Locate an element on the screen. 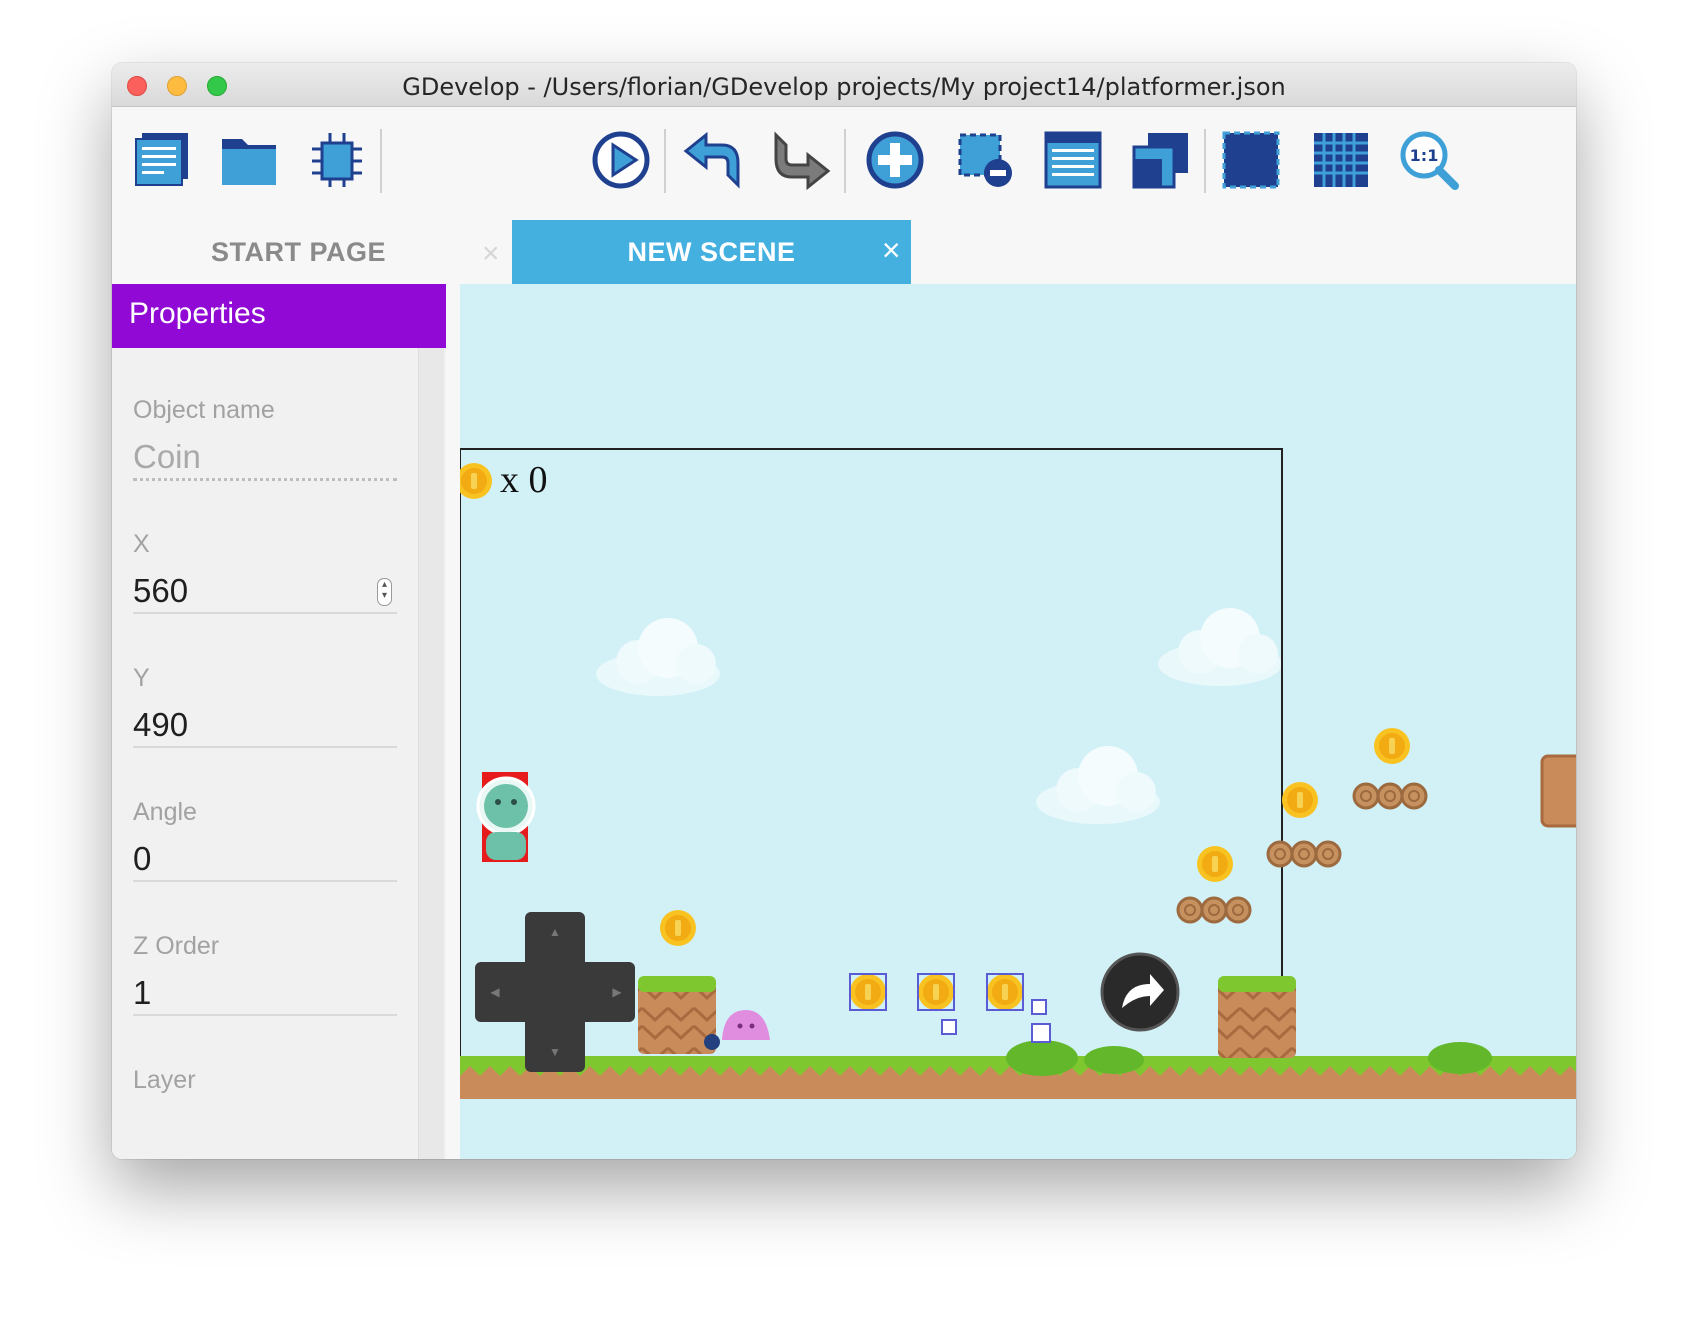  y-field: 490 is located at coordinates (264, 725).